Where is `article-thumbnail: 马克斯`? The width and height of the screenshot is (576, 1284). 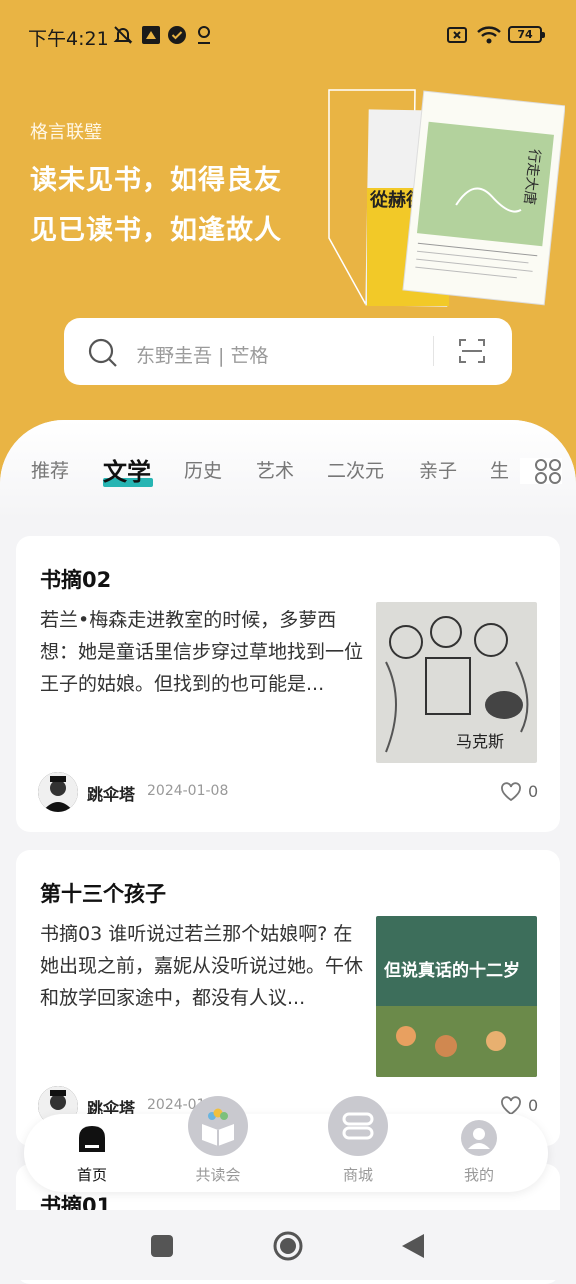 article-thumbnail: 马克斯 is located at coordinates (456, 682).